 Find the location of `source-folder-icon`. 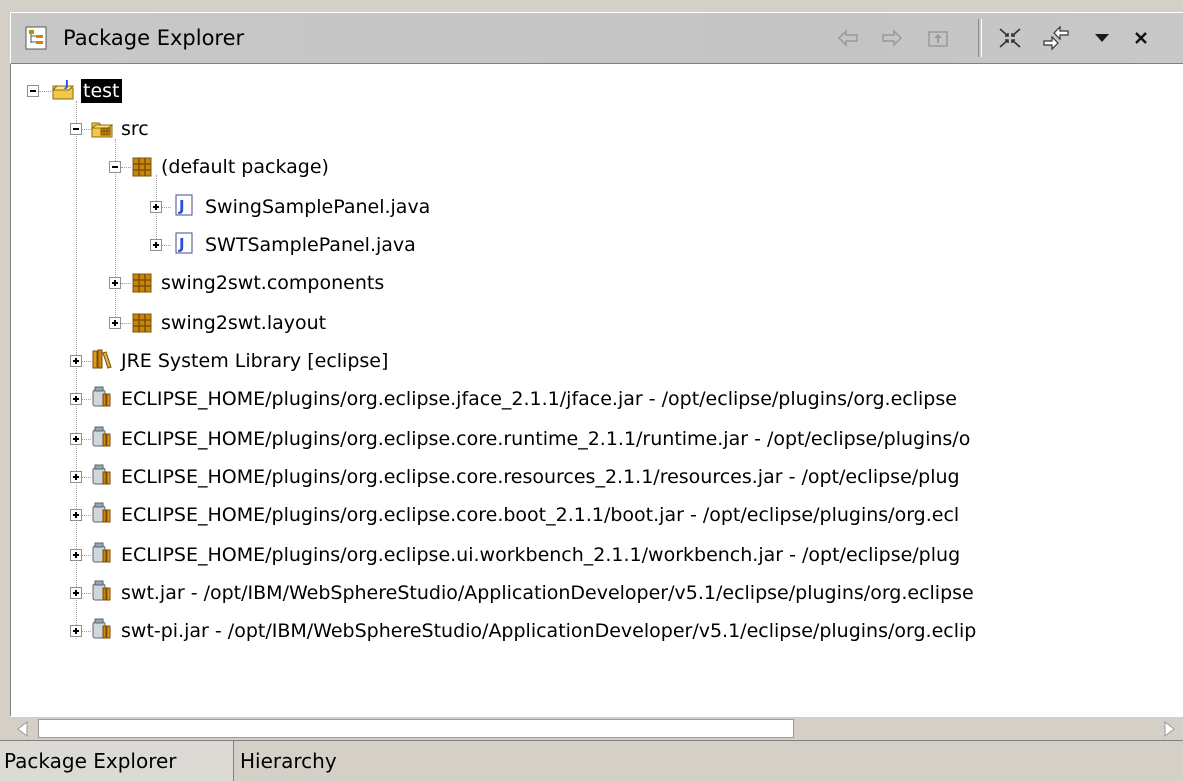

source-folder-icon is located at coordinates (102, 130).